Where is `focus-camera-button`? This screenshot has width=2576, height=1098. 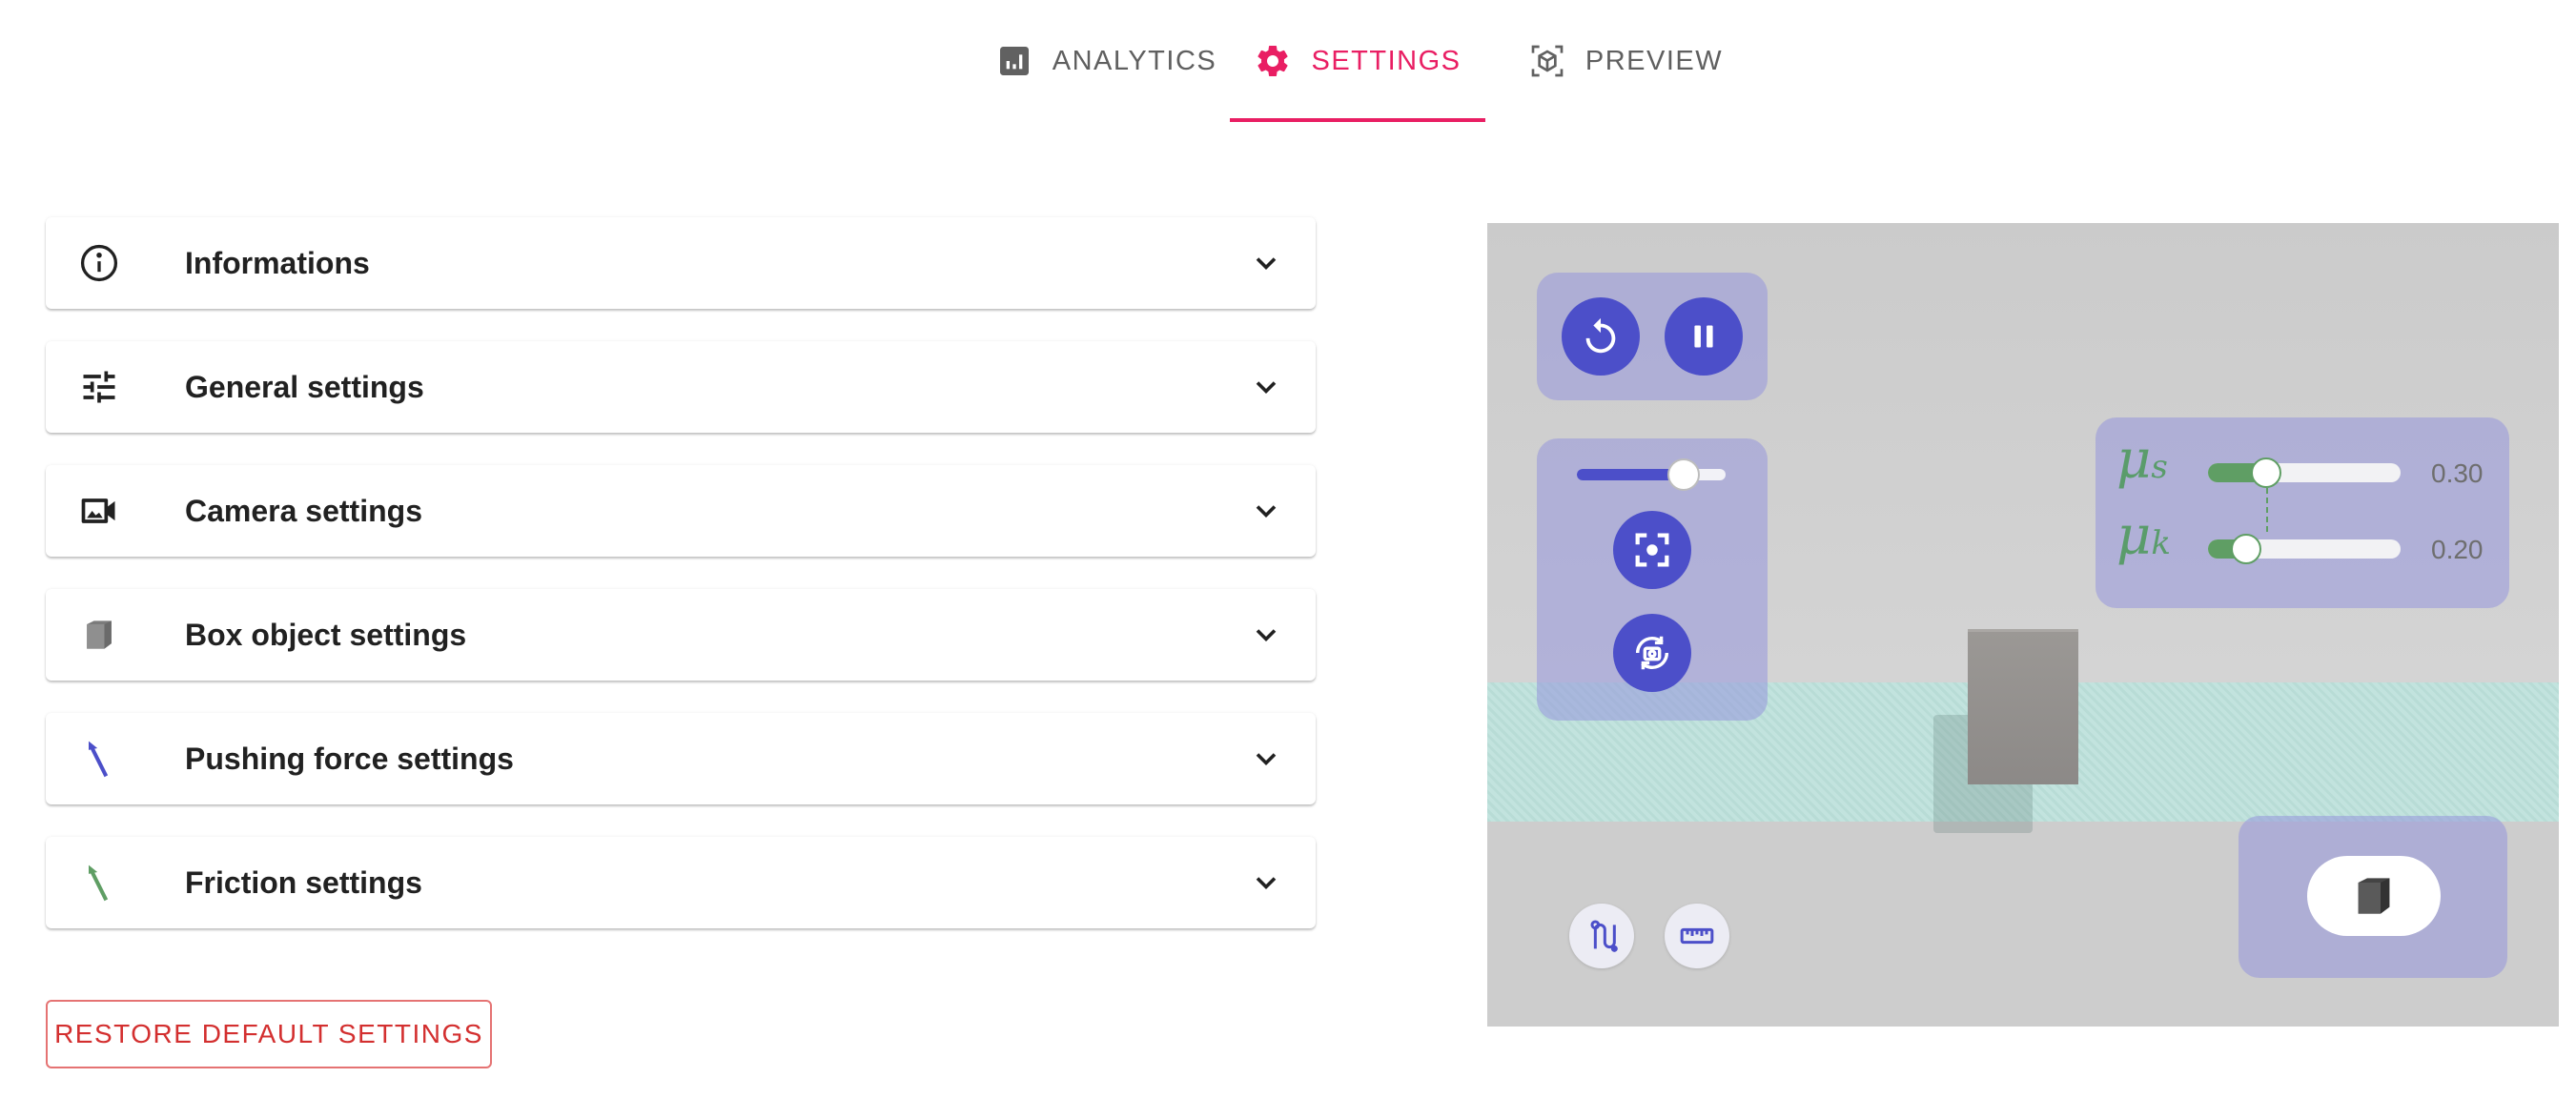
focus-camera-button is located at coordinates (1652, 550).